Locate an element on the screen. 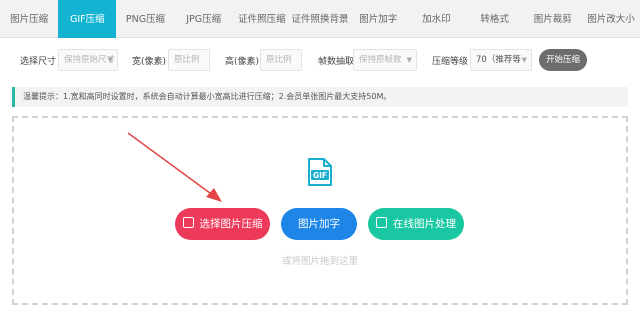 The image size is (640, 315). fps-select: 保持原帧数 ▼ is located at coordinates (385, 60).